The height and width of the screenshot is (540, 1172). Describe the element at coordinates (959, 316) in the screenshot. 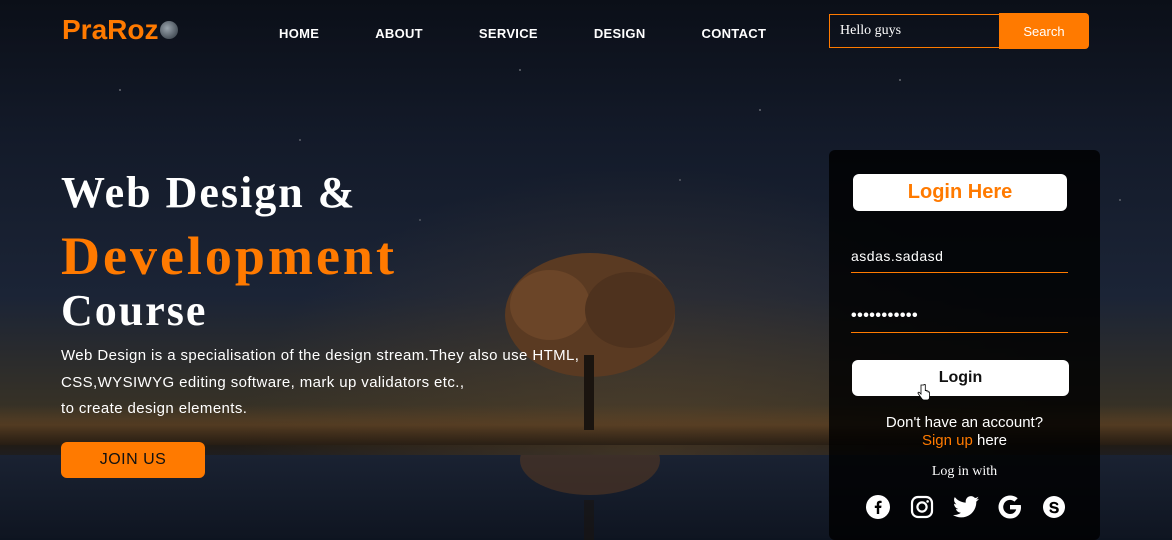

I see `password-field` at that location.